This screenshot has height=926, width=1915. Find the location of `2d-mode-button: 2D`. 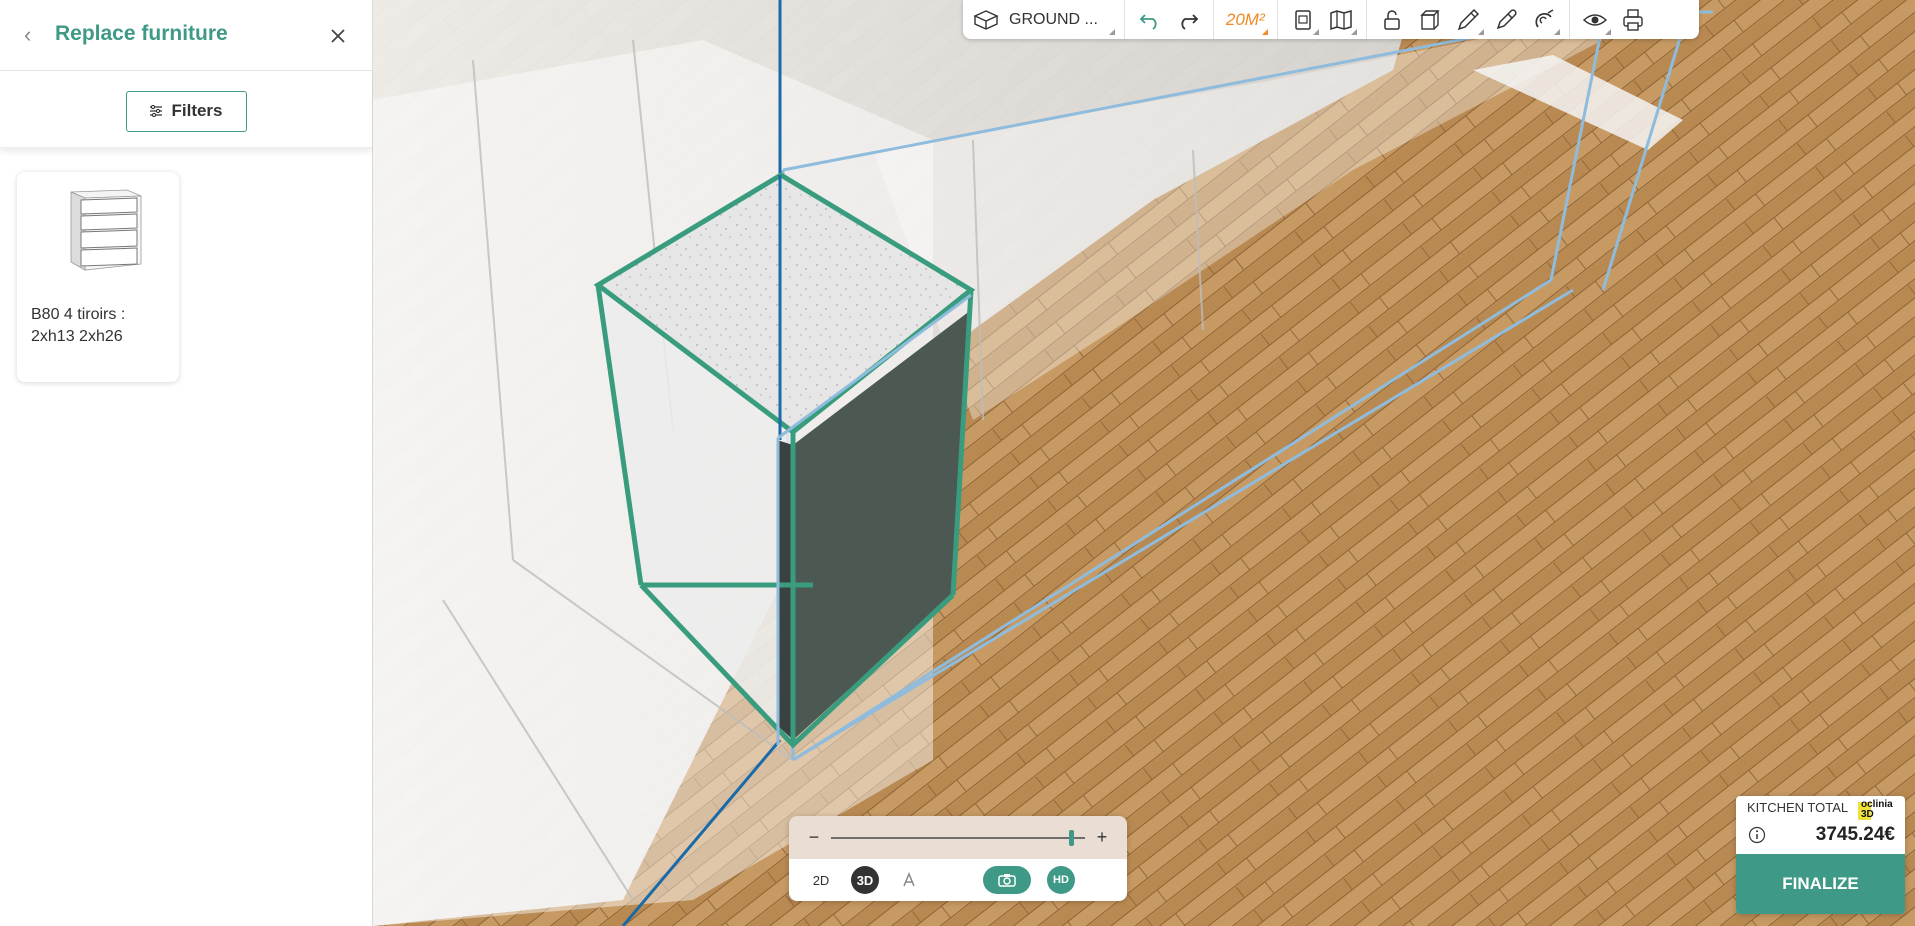

2d-mode-button: 2D is located at coordinates (821, 880).